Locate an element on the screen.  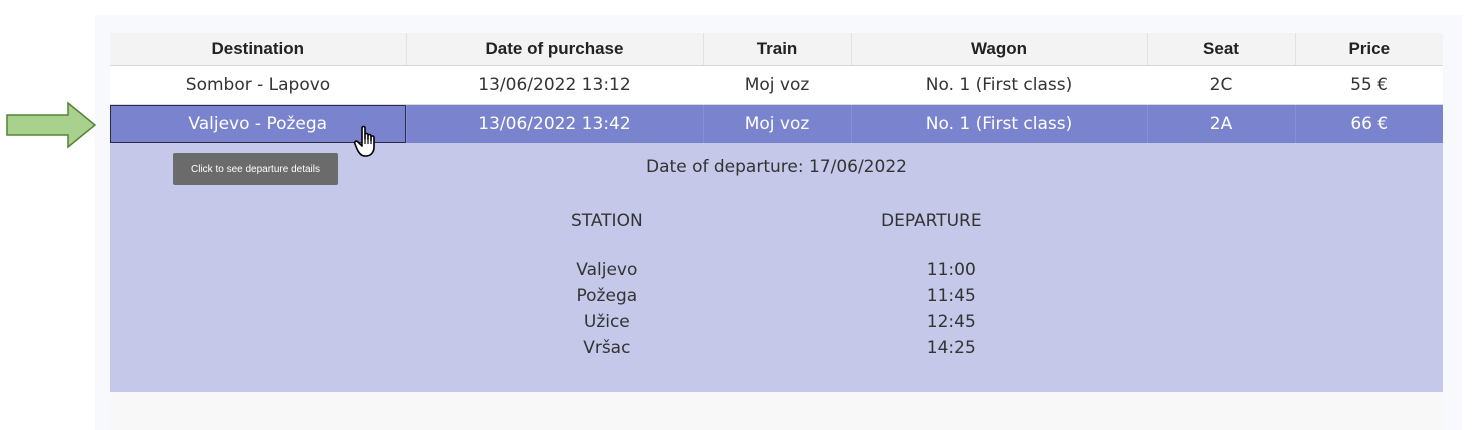
tooltip: Click to see departure details is located at coordinates (255, 169).